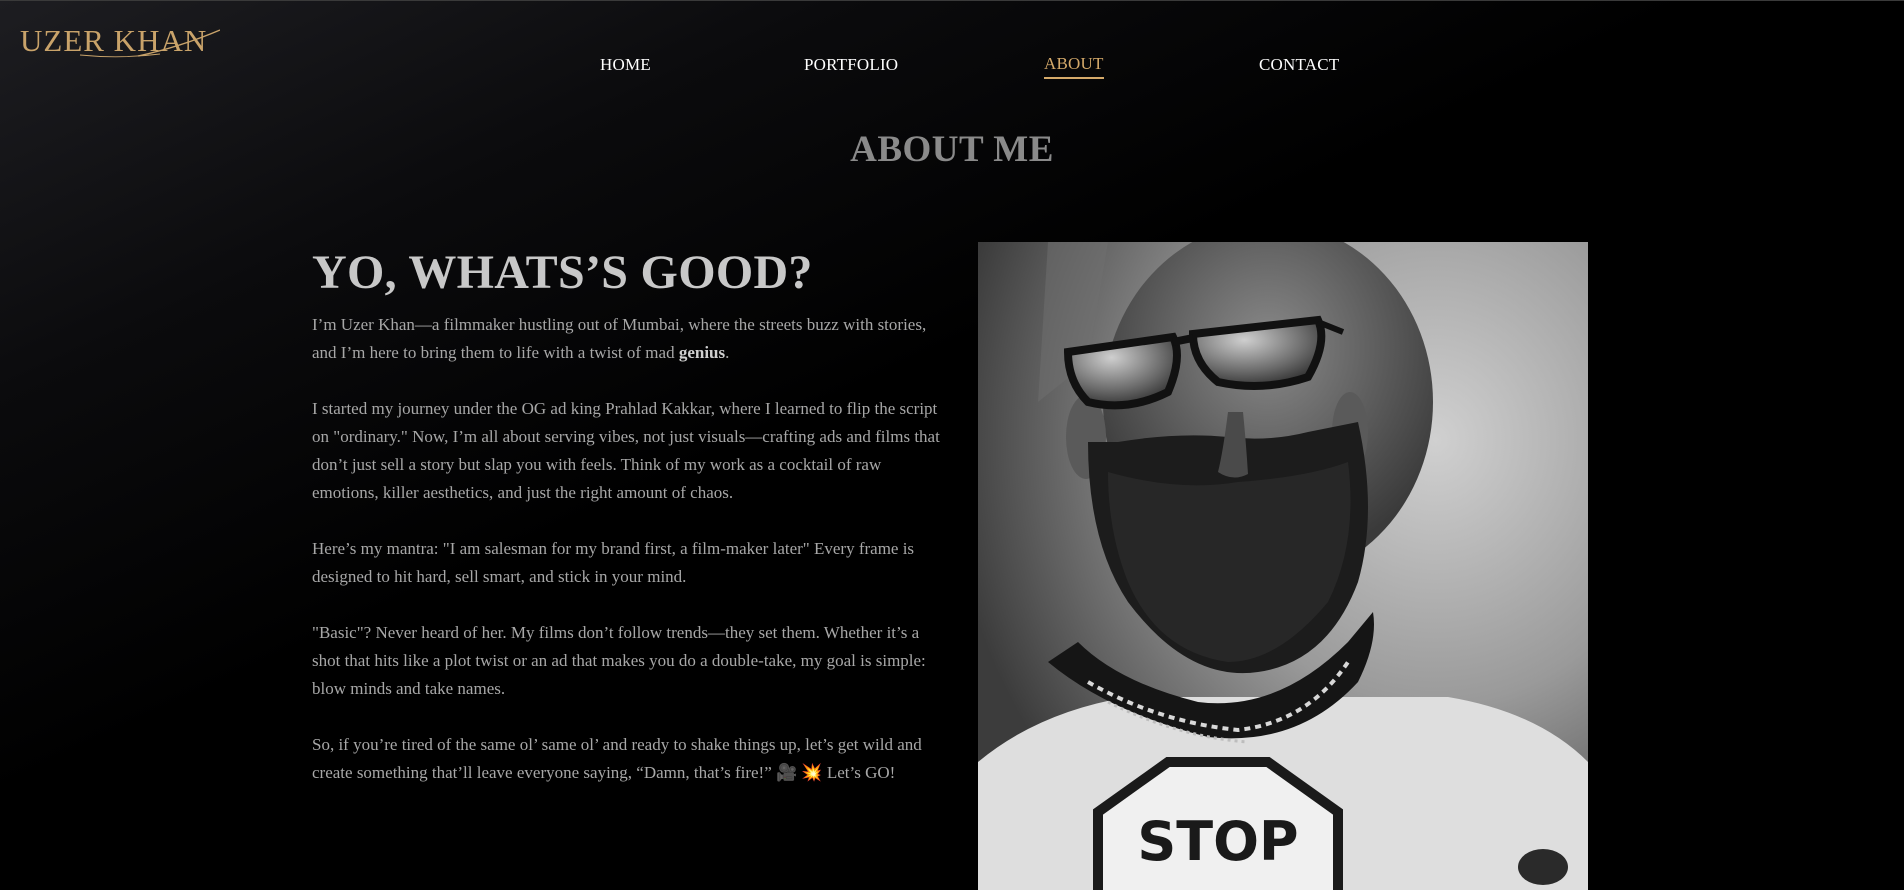  I want to click on intro-heading: YO, WHATS’S GOOD?, so click(562, 272).